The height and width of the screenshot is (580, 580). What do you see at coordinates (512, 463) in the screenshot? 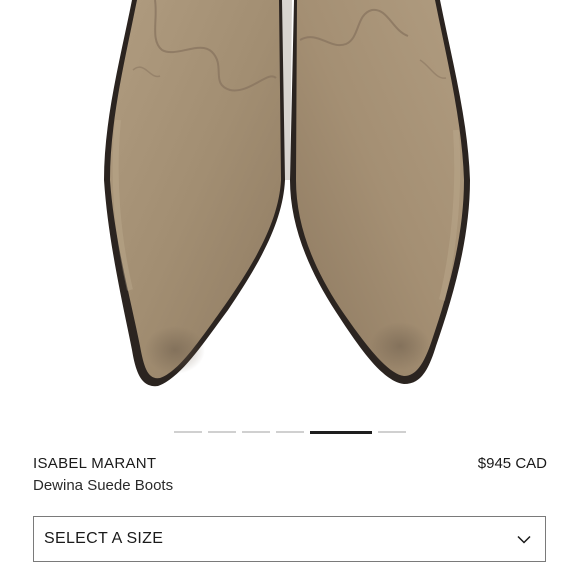
I see `product-price: $945 CAD` at bounding box center [512, 463].